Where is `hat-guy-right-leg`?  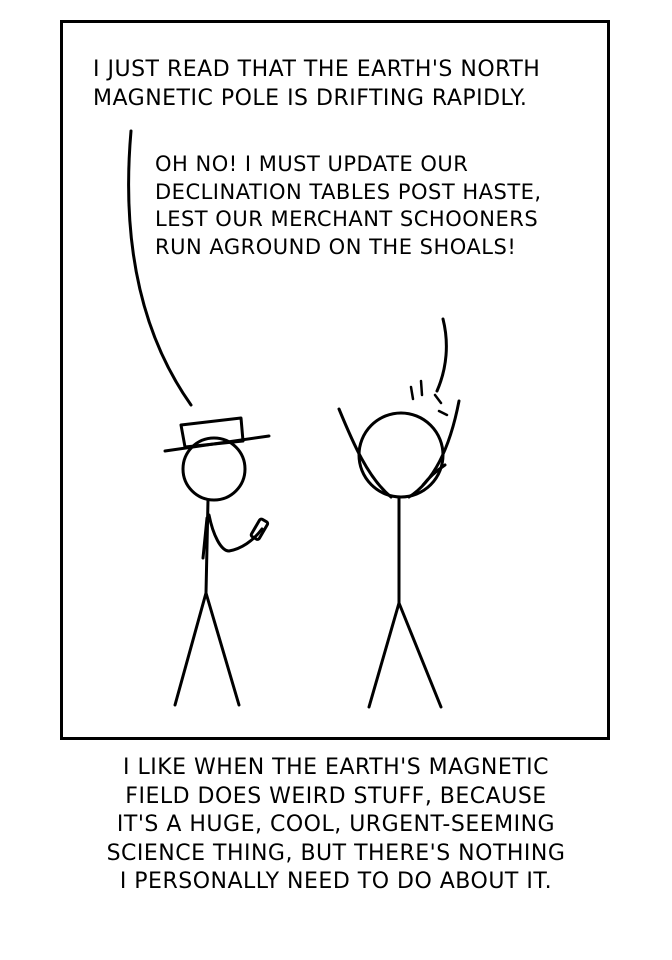
hat-guy-right-leg is located at coordinates (222, 649).